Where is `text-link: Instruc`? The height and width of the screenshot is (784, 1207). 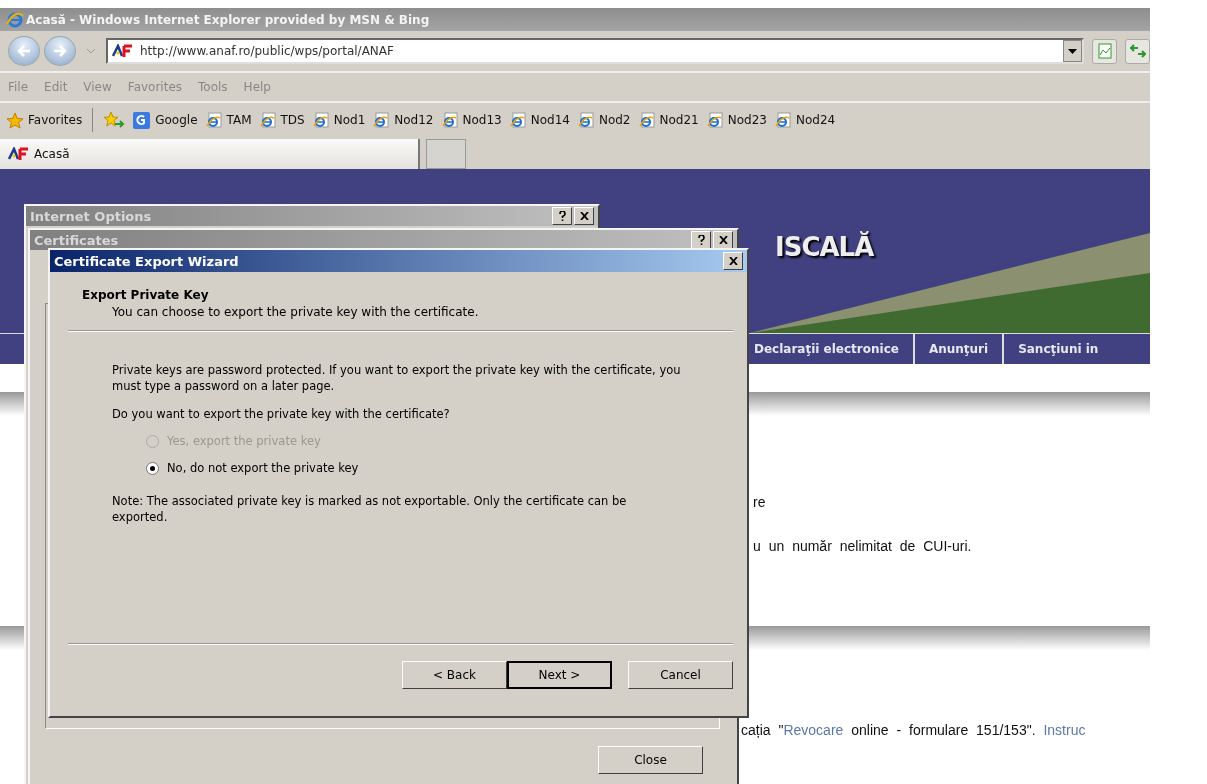 text-link: Instruc is located at coordinates (1064, 730).